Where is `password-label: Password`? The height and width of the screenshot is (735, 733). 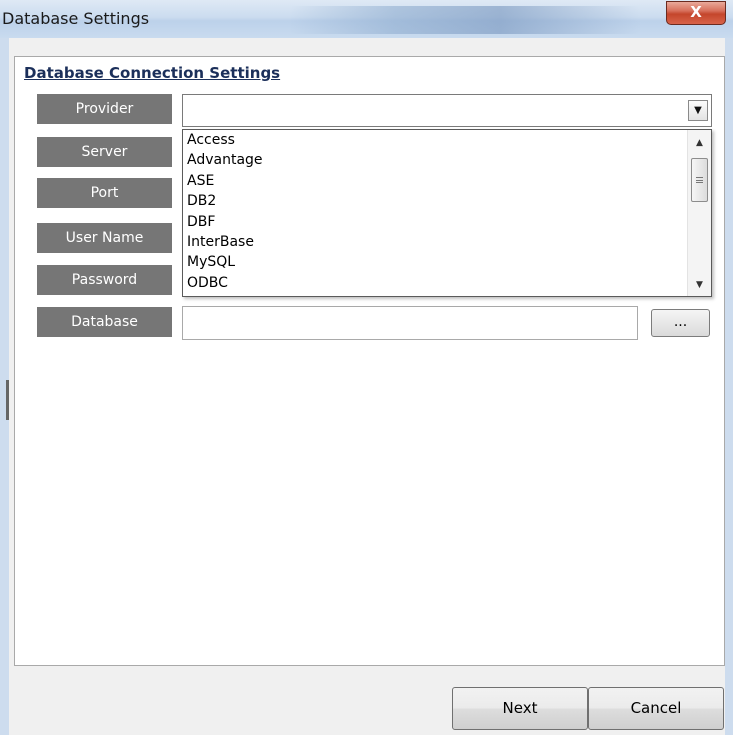
password-label: Password is located at coordinates (104, 280).